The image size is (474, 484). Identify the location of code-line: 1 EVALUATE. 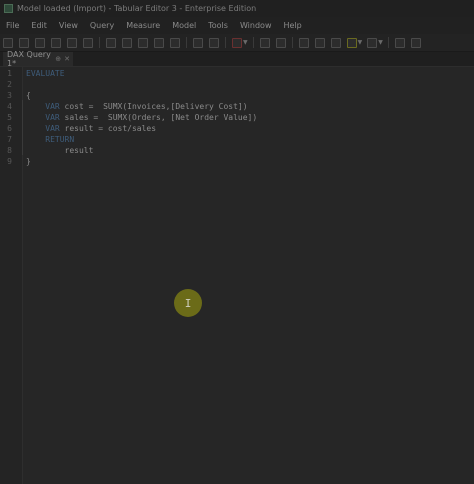
(237, 73).